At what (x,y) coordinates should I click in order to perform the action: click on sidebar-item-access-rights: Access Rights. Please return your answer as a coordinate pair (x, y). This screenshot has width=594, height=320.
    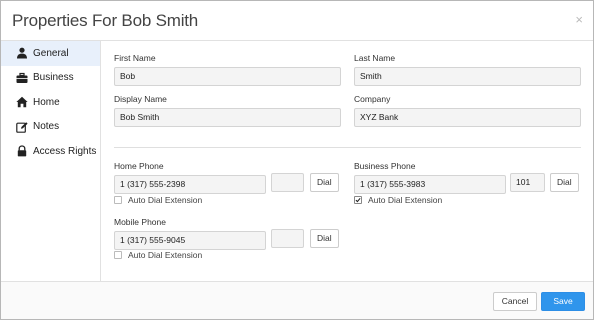
    Looking at the image, I should click on (50, 151).